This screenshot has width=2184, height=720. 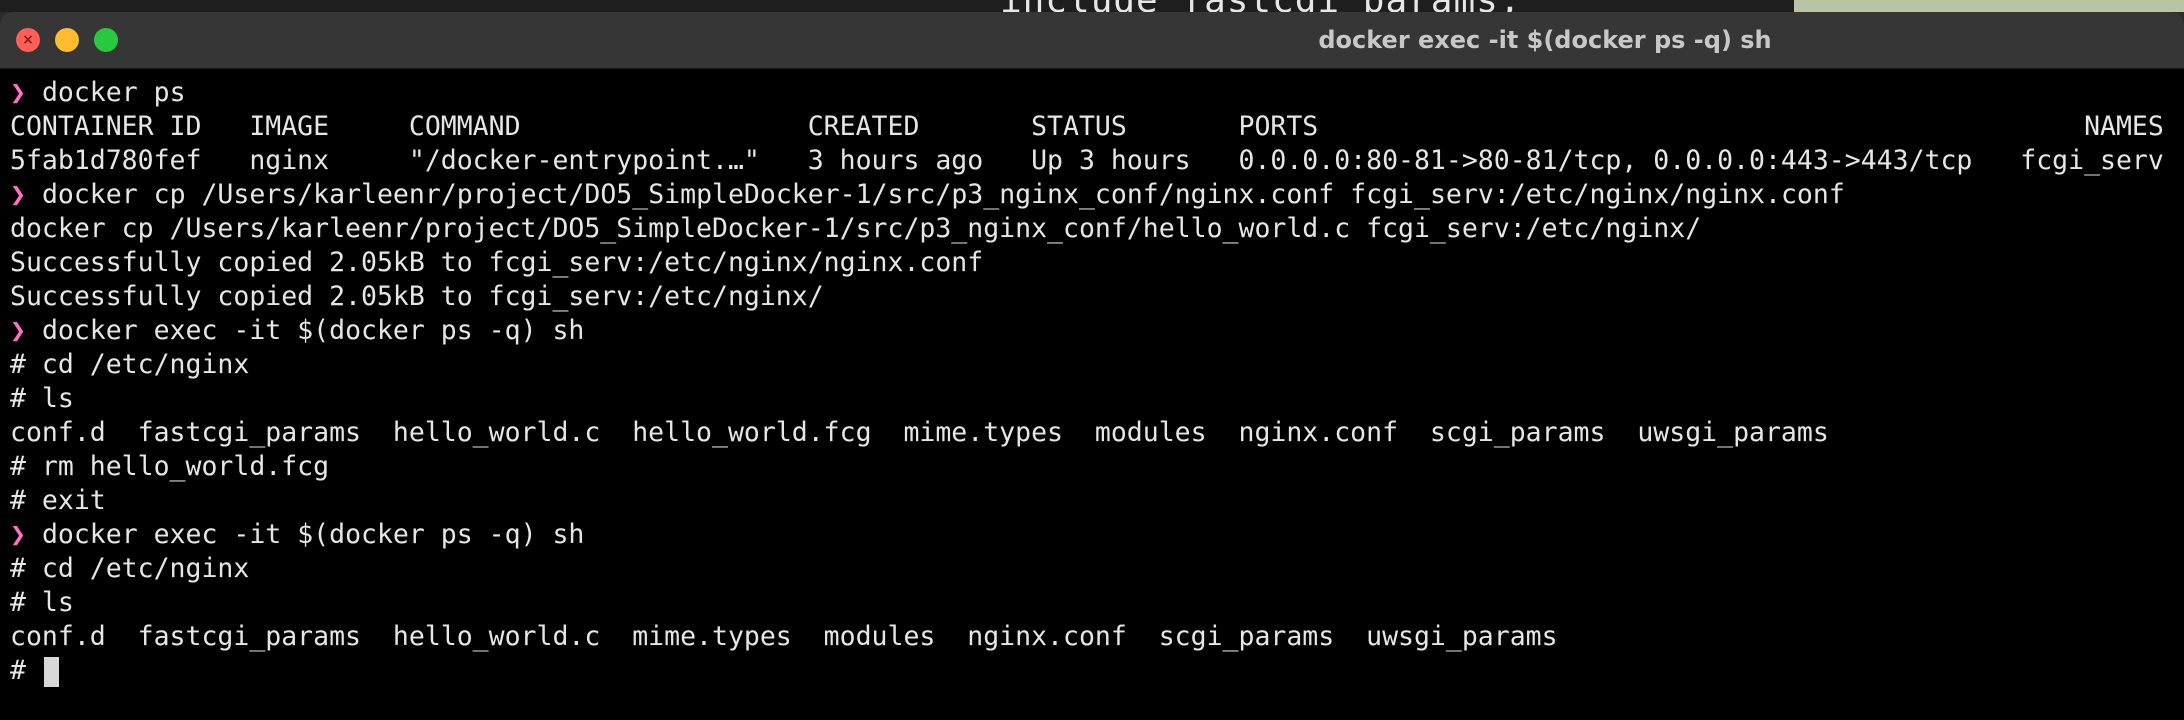 I want to click on zoom-button, so click(x=106, y=40).